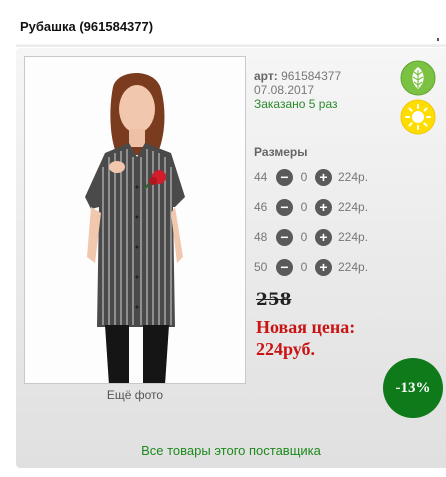  I want to click on leaf-icon, so click(418, 78).